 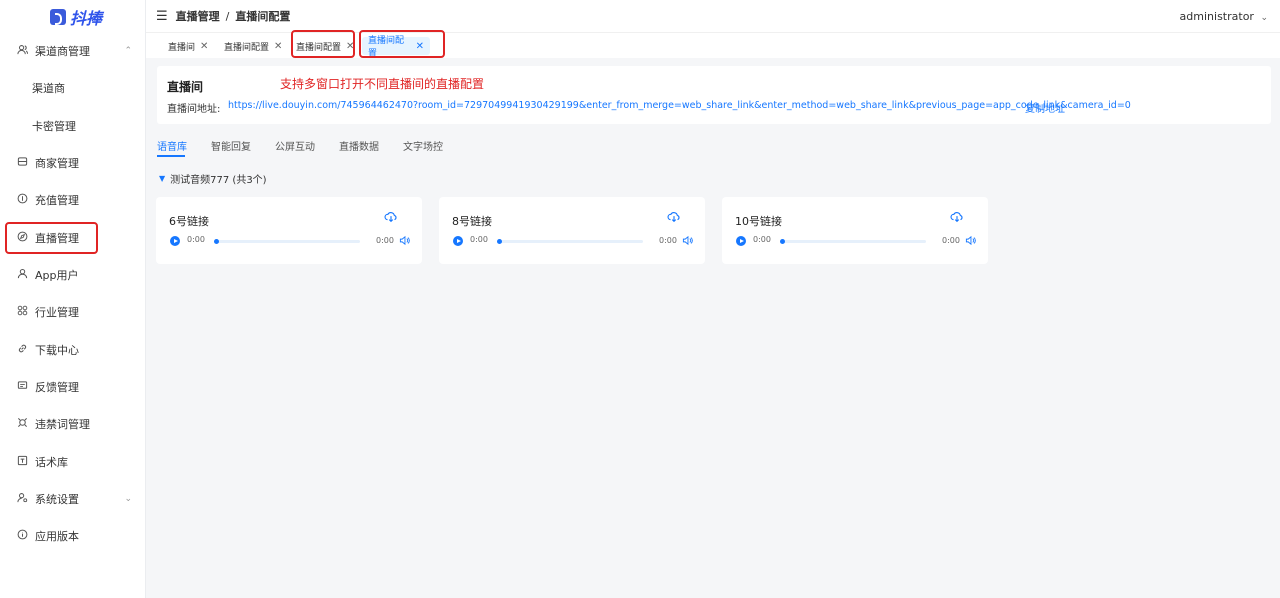 What do you see at coordinates (572, 230) in the screenshot?
I see `audio-card: 8号链接 0:00 0:00` at bounding box center [572, 230].